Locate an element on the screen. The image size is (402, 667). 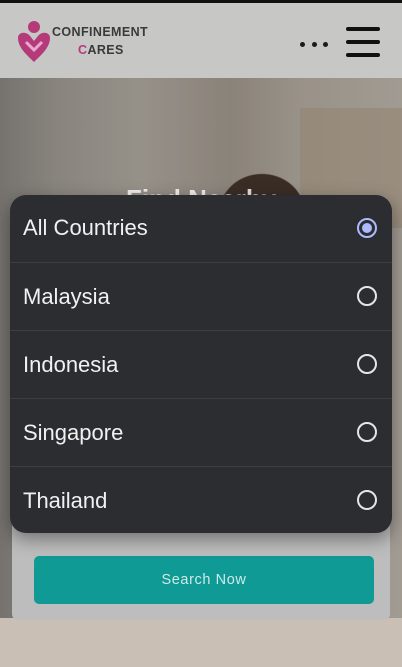
confinement-cares-logo-icon is located at coordinates (34, 42).